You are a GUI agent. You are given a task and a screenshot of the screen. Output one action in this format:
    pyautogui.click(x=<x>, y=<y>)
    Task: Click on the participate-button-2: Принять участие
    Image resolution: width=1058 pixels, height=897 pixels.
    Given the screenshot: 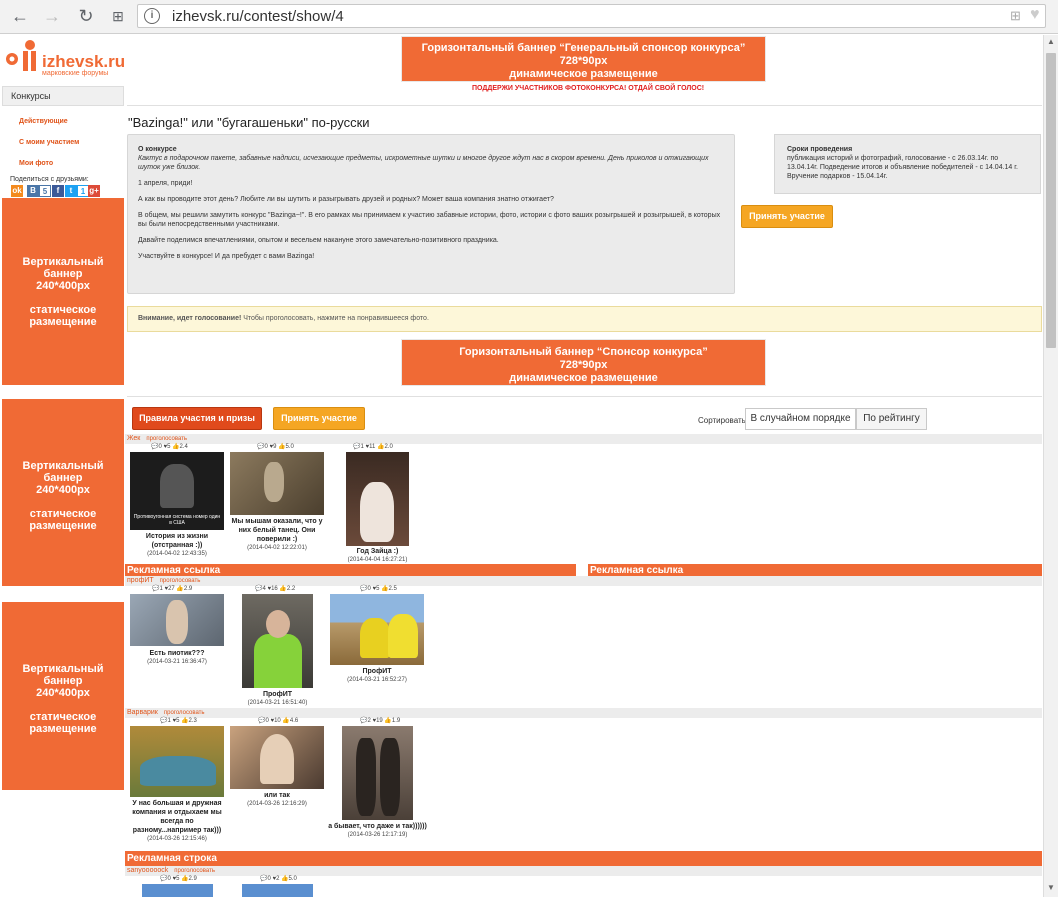 What is the action you would take?
    pyautogui.click(x=319, y=418)
    